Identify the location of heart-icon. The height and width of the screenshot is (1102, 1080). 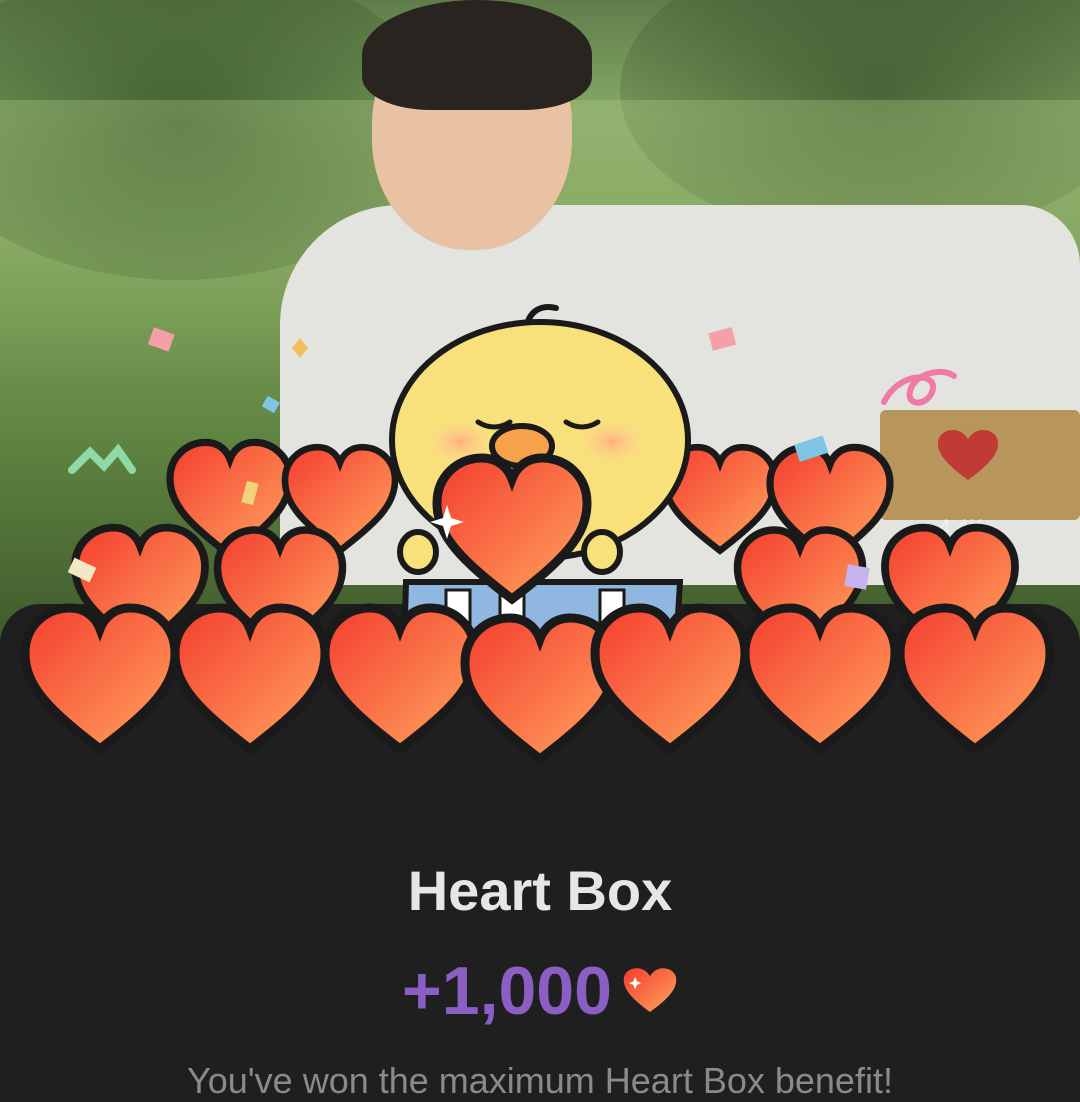
(650, 990).